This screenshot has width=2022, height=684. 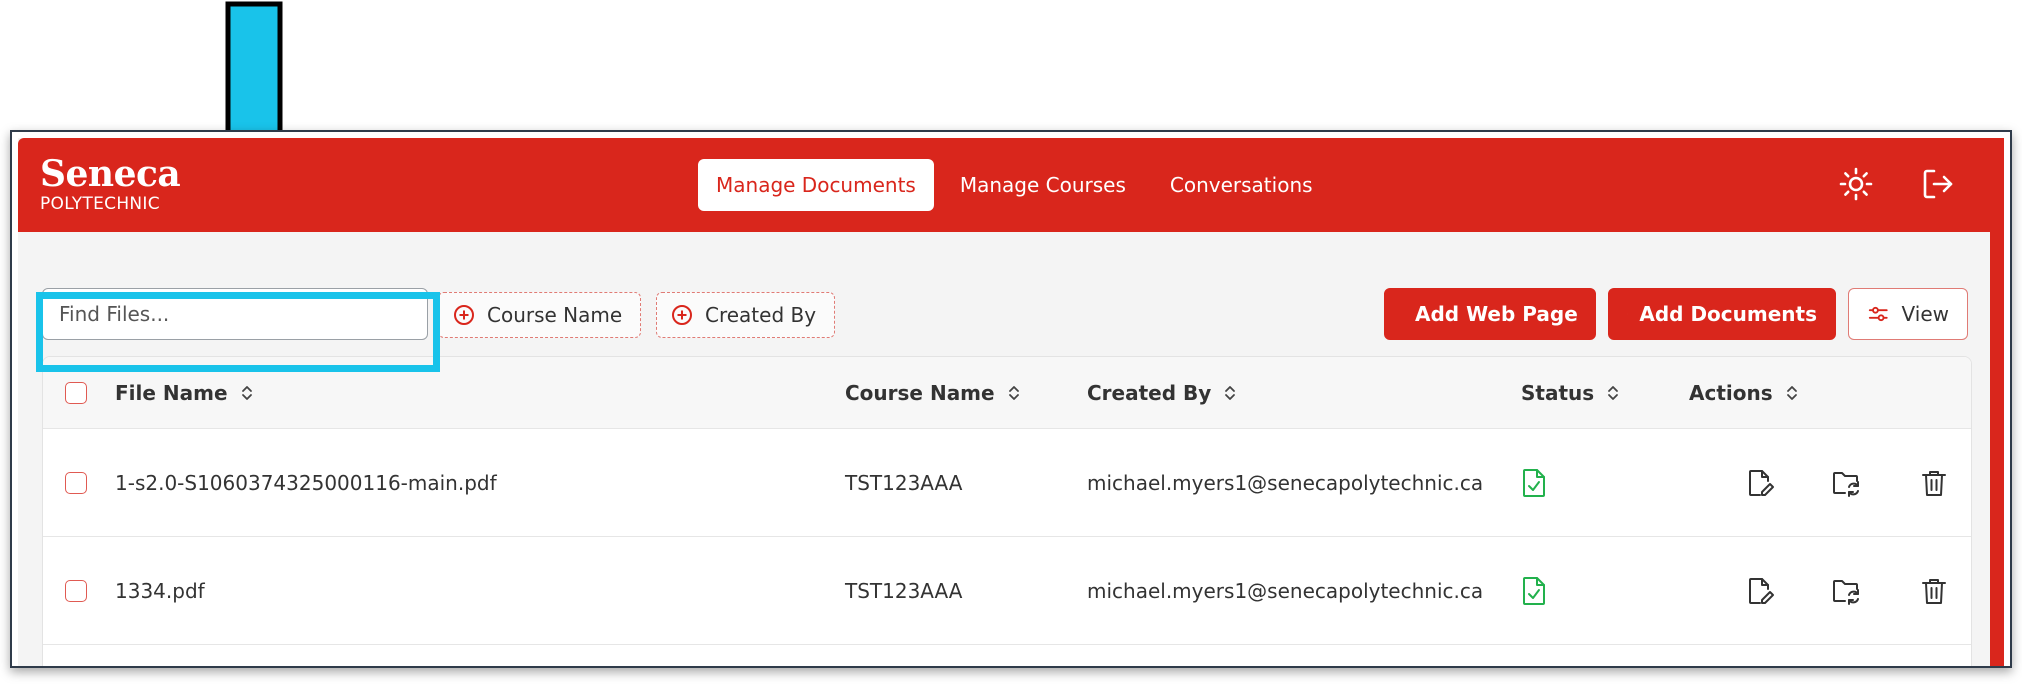 I want to click on tab-manage-courses: Manage Courses, so click(x=1043, y=185).